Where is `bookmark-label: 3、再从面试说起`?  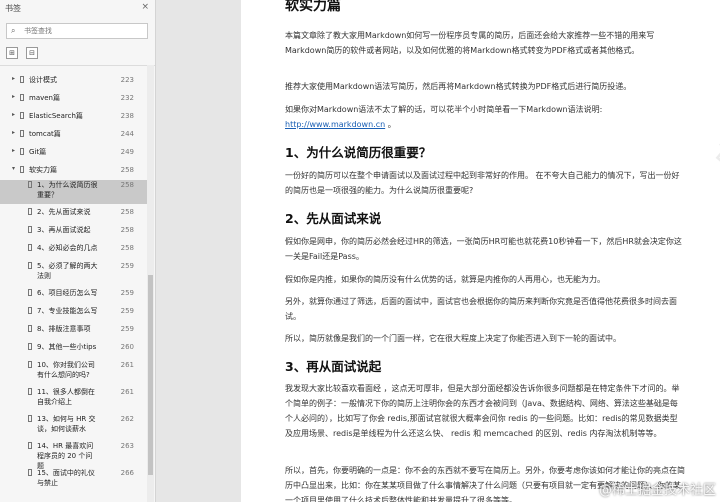 bookmark-label: 3、再从面试说起 is located at coordinates (64, 230).